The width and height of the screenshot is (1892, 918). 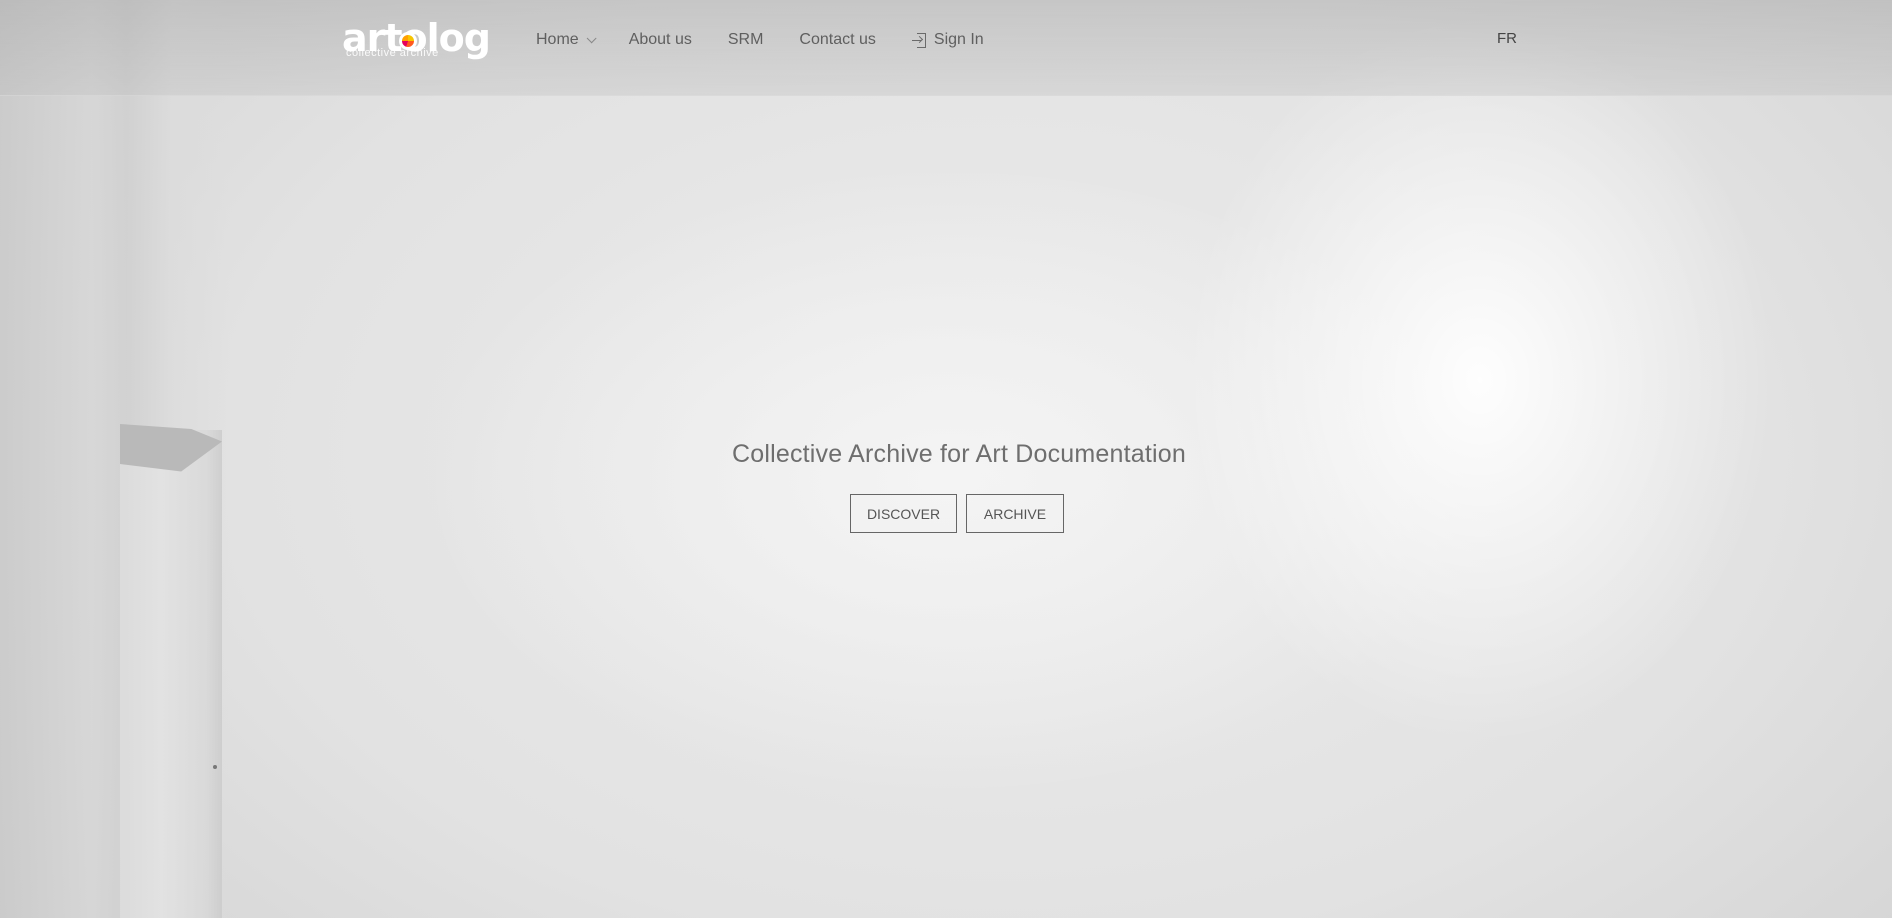 I want to click on nav-item-srm: SRM, so click(x=746, y=40).